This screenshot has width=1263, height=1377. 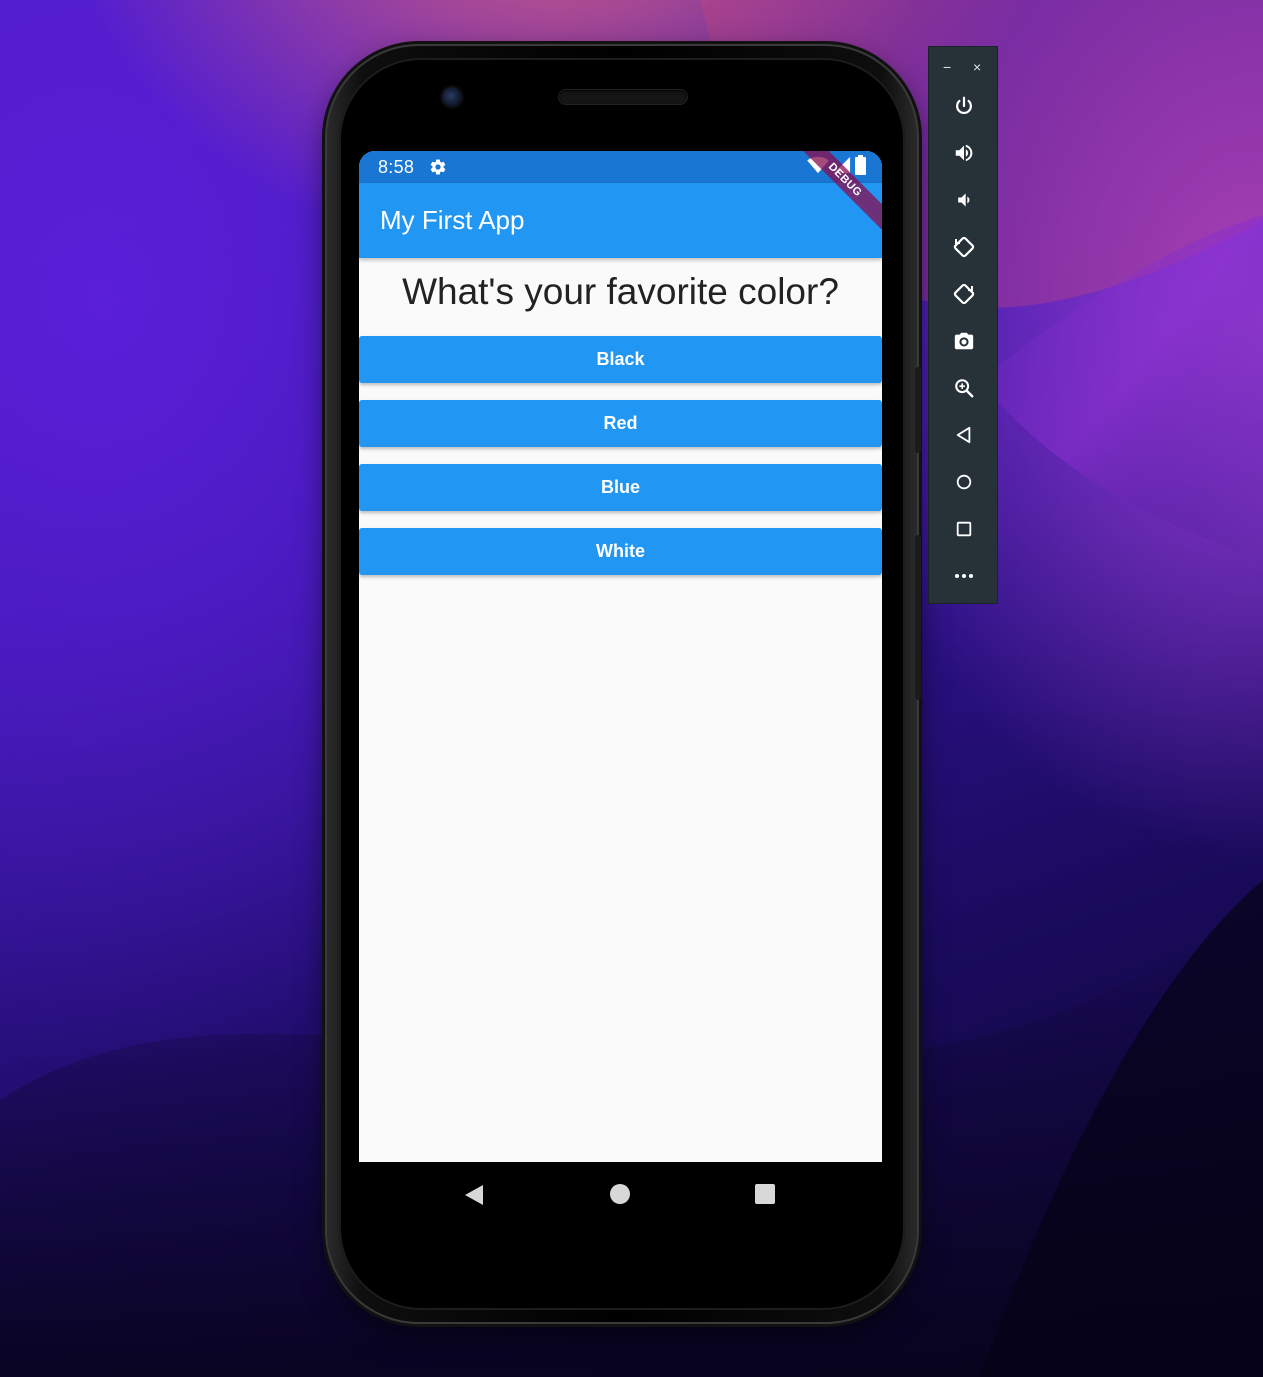 I want to click on zoom-button, so click(x=964, y=388).